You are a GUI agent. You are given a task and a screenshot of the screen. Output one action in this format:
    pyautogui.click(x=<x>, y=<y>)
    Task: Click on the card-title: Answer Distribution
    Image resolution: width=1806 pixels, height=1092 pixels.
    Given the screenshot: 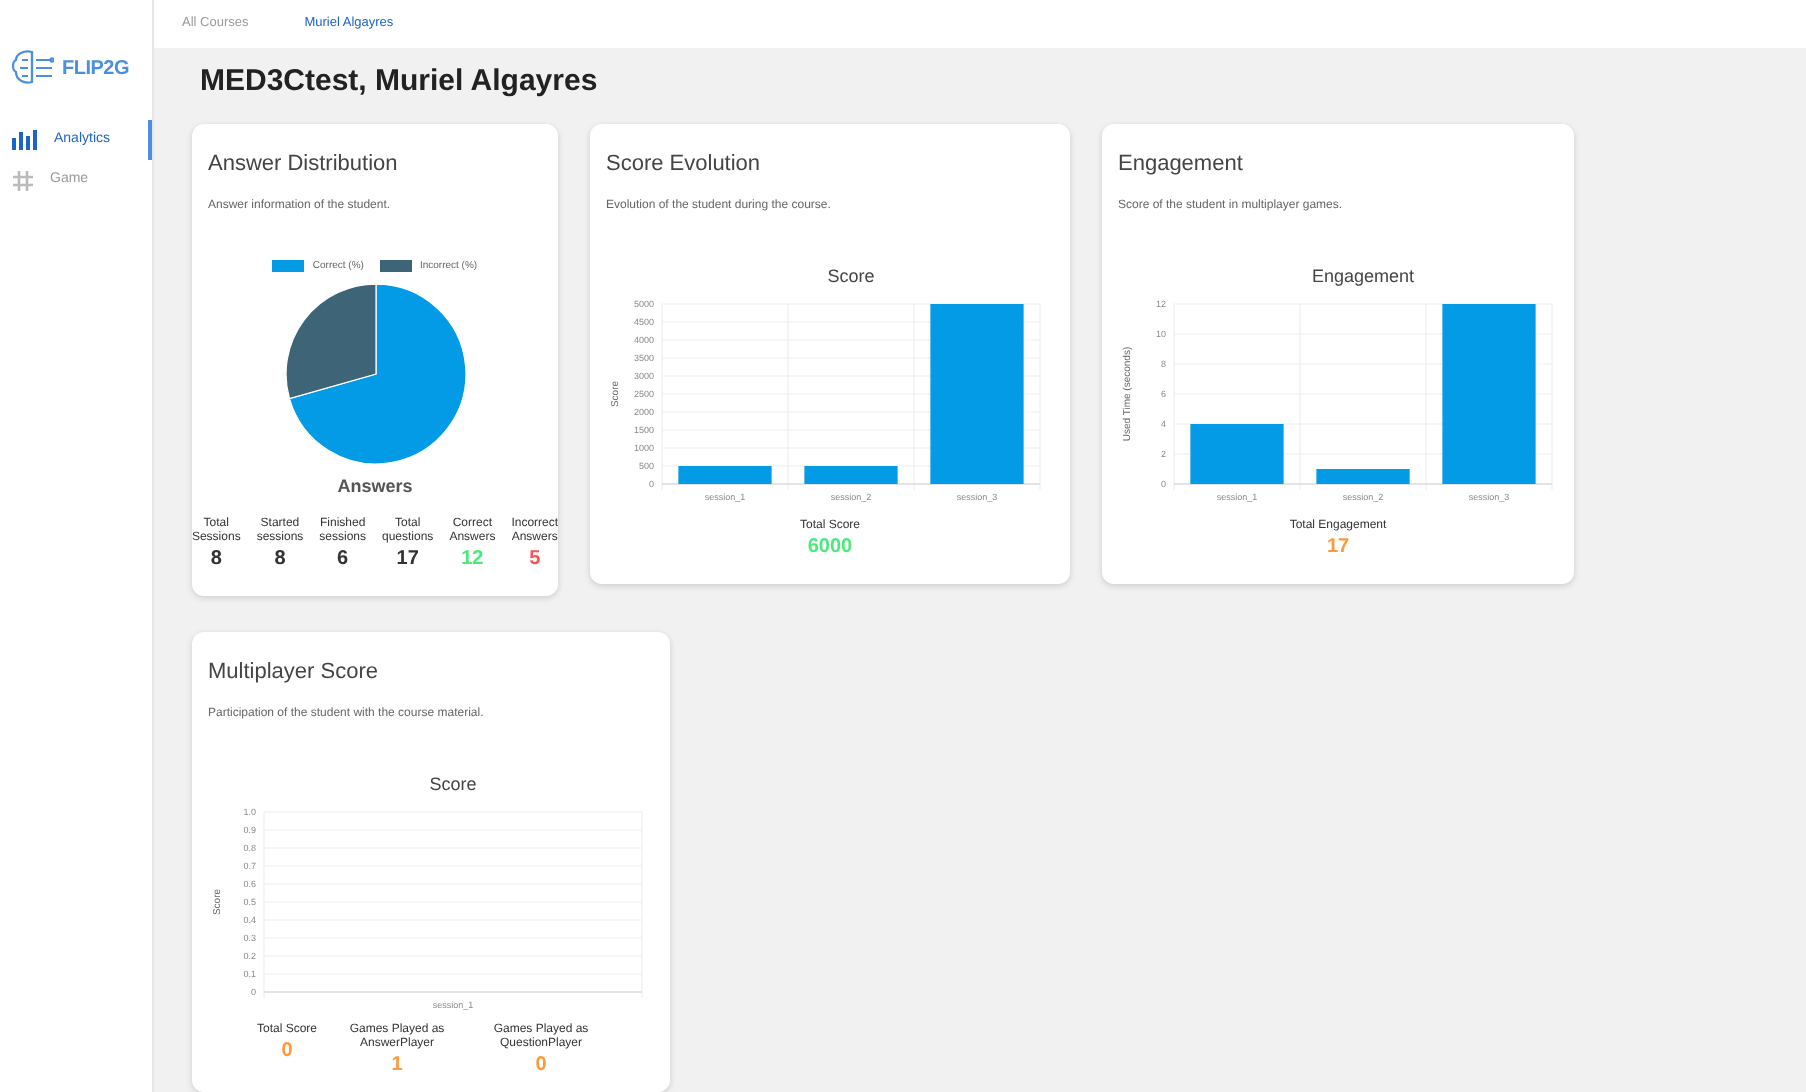 What is the action you would take?
    pyautogui.click(x=304, y=165)
    